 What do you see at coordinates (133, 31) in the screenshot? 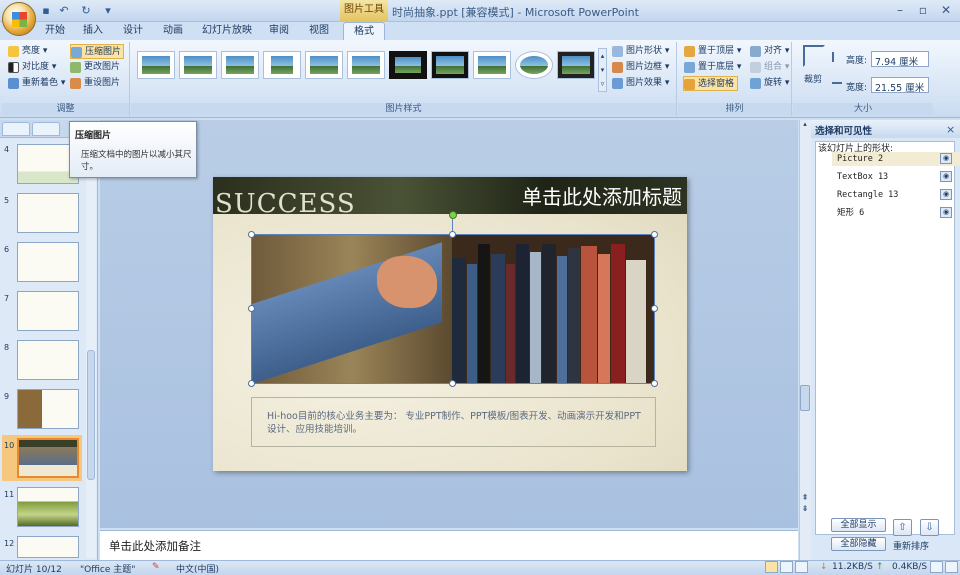
I see `tab-design: 设计` at bounding box center [133, 31].